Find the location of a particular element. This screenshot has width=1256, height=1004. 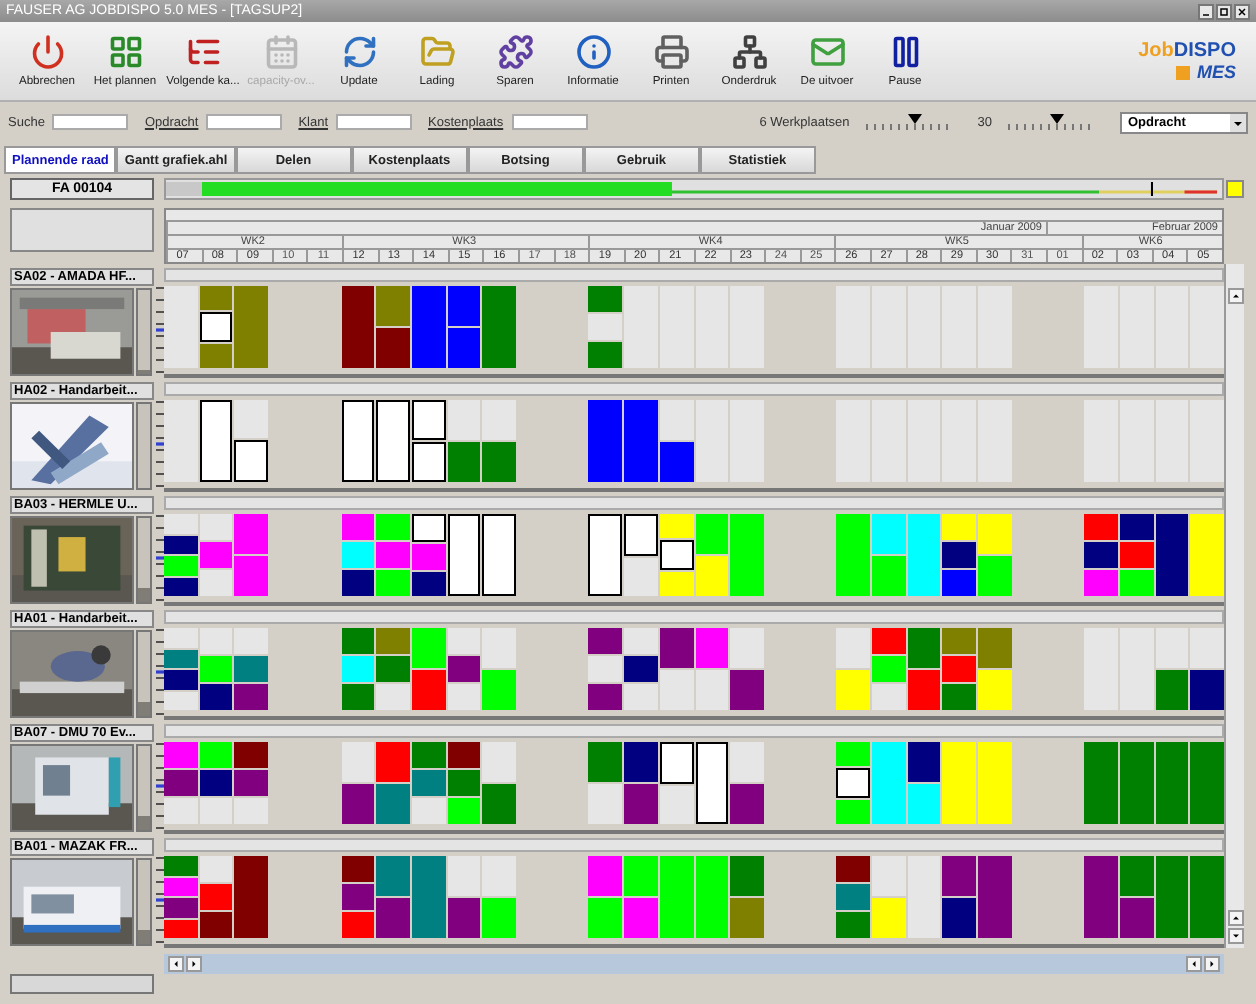

logo-subtitle: MES is located at coordinates (1216, 72).